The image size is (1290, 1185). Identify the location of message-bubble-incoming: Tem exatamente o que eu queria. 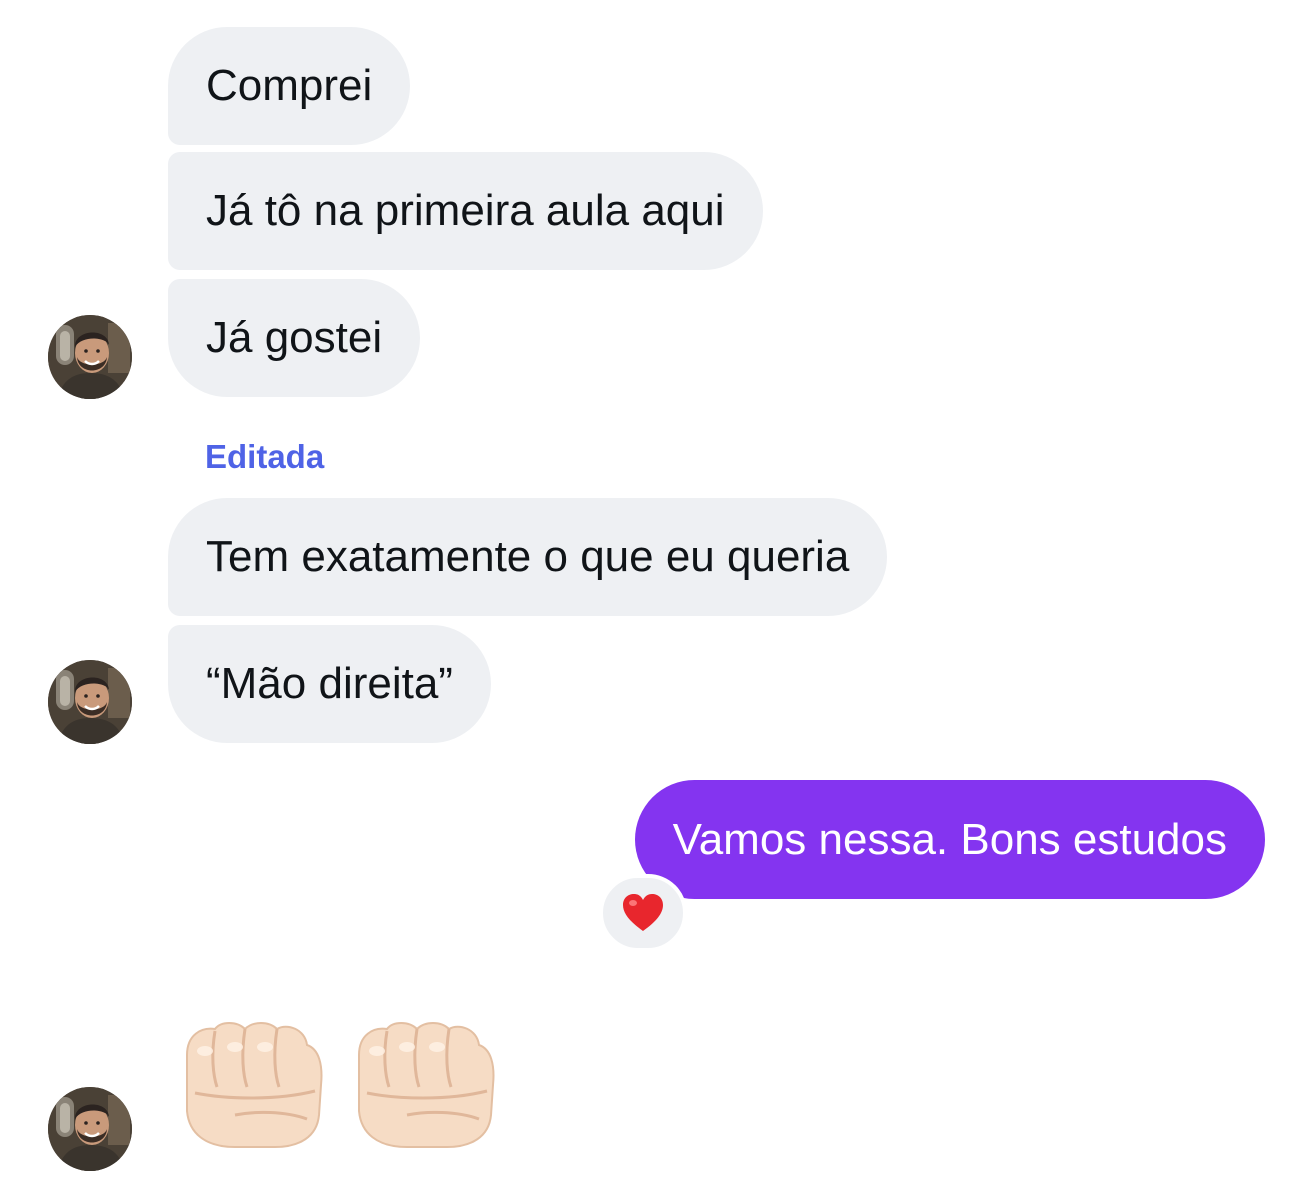
(528, 557).